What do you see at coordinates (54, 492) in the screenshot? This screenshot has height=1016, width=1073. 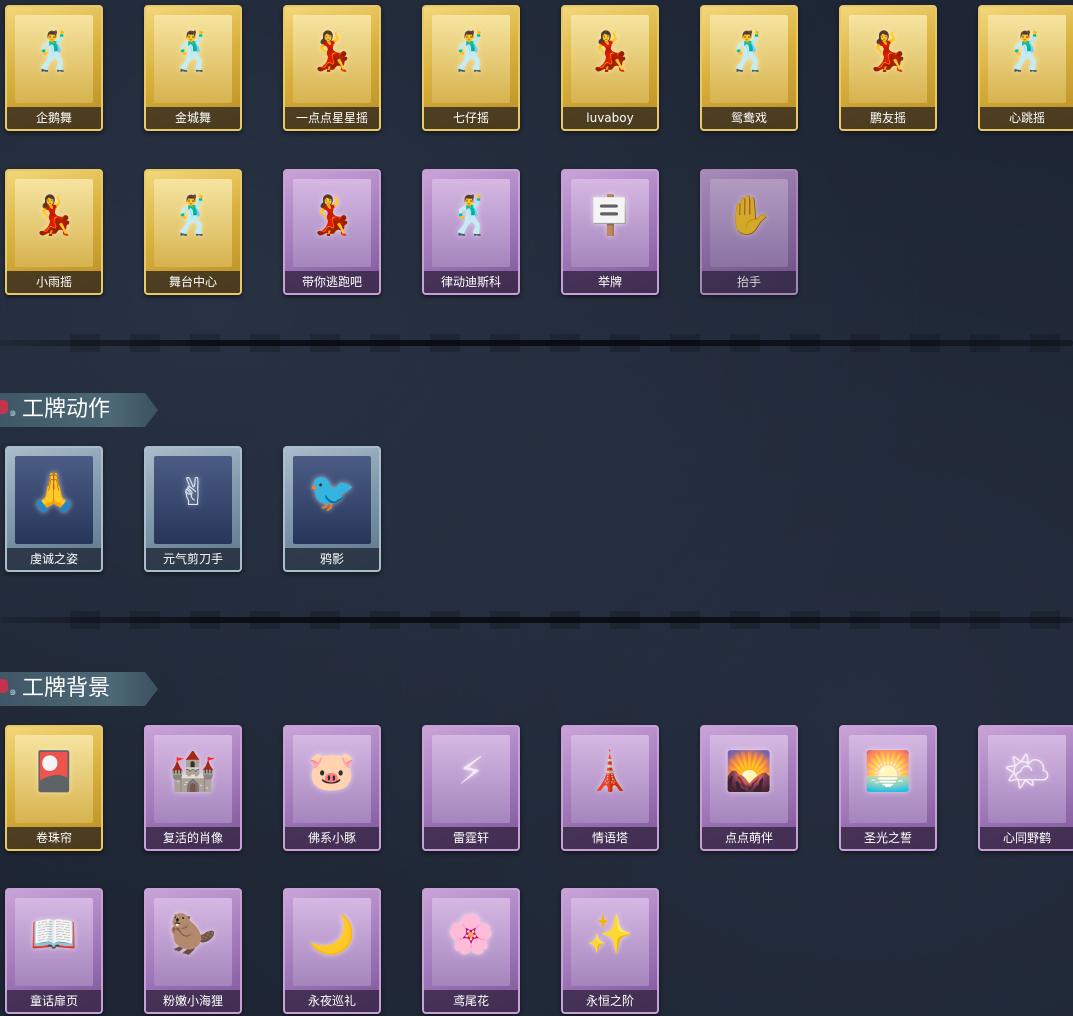 I see `silhouette-pose-icon: 🙏` at bounding box center [54, 492].